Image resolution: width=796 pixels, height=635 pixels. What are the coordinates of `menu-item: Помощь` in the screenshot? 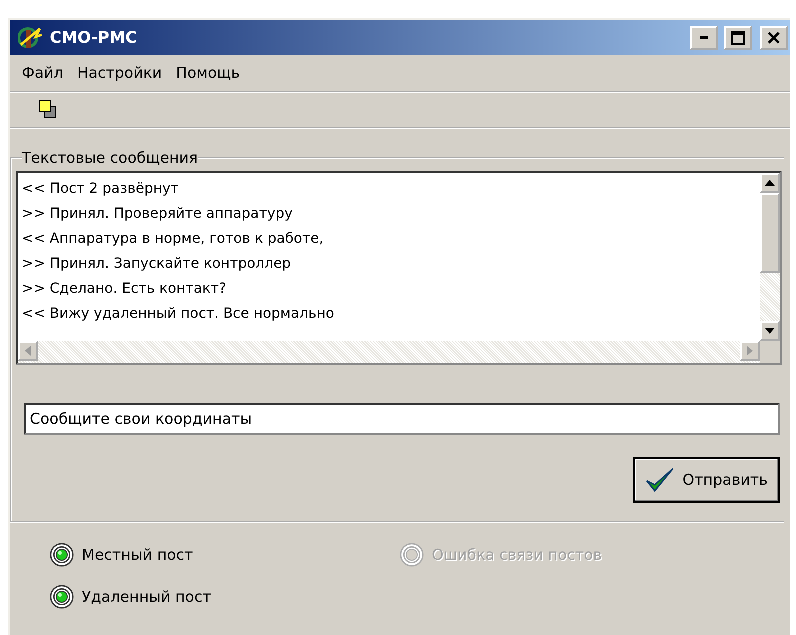 It's located at (208, 73).